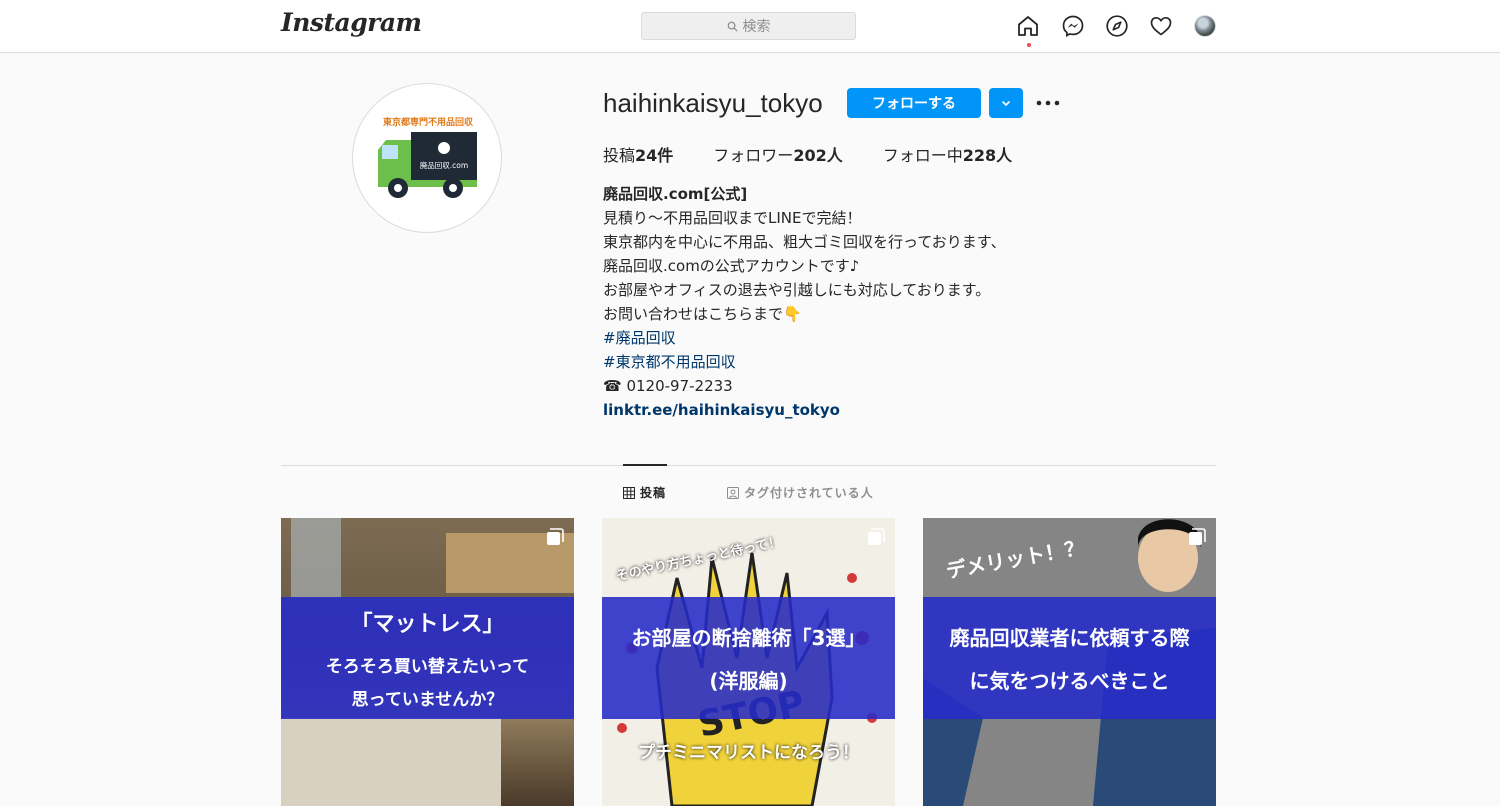  What do you see at coordinates (668, 386) in the screenshot?
I see `bio-phone: ☎ 0120-97-2233` at bounding box center [668, 386].